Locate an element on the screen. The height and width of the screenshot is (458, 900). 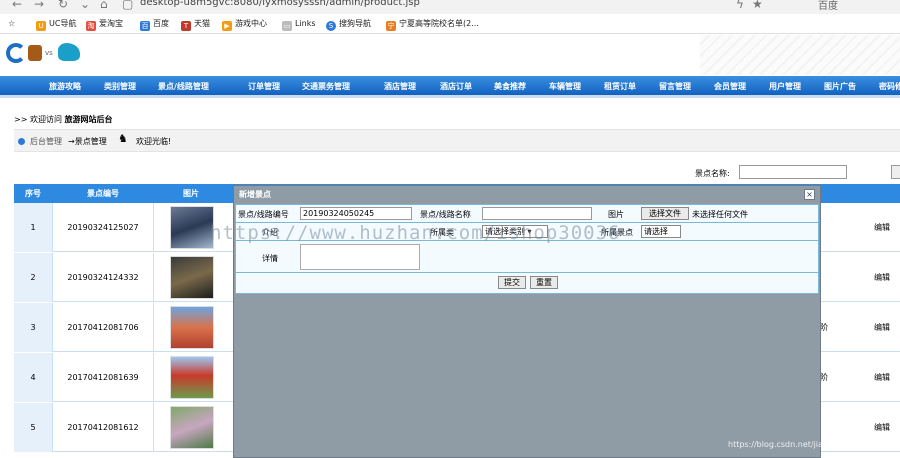
name-input is located at coordinates (537, 213).